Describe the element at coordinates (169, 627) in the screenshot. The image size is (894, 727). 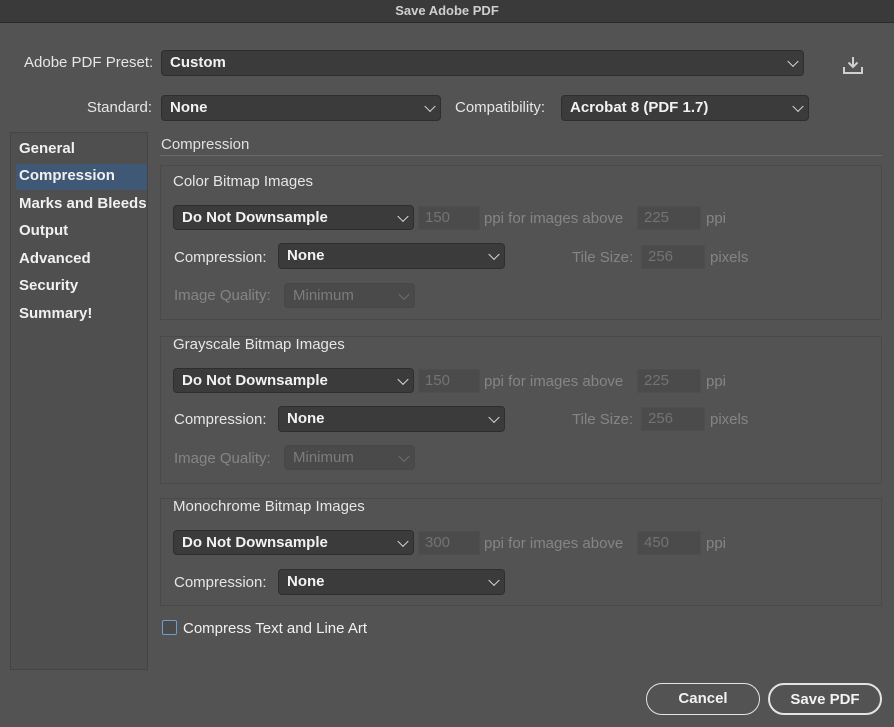
I see `compress-text-checkbox` at that location.